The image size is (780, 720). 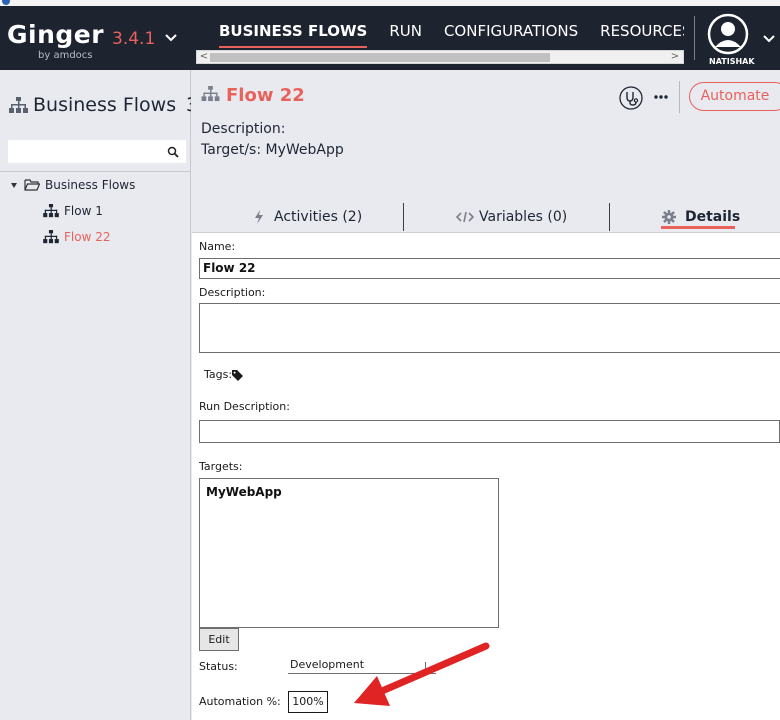 I want to click on user-name: NATISHAK, so click(x=732, y=61).